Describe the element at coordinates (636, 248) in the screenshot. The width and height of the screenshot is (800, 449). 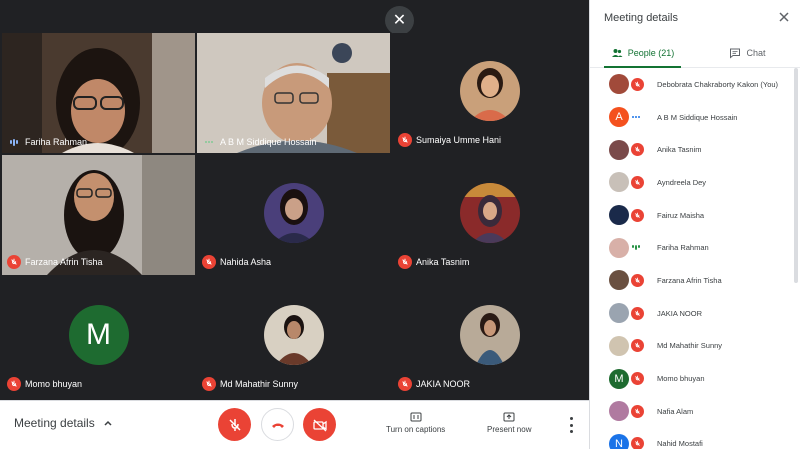
I see `speaking-indicator-icon` at that location.